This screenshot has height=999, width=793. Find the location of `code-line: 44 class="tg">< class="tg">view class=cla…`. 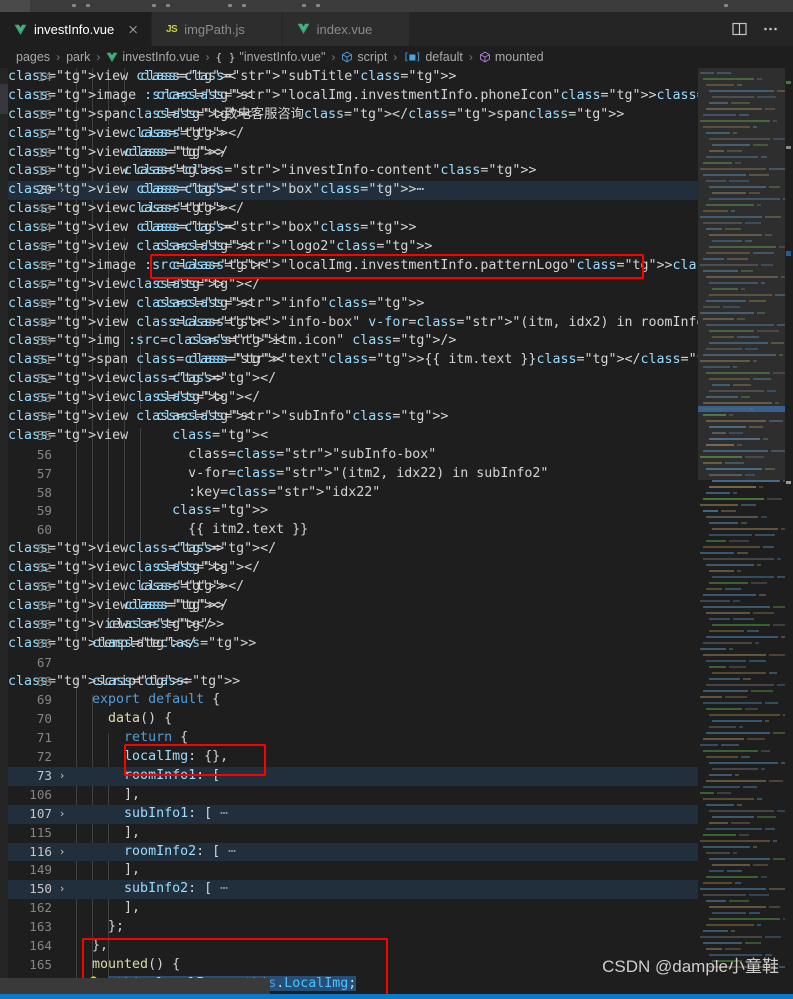

code-line: 44 class="tg">< class="tg">view class=cla… is located at coordinates (353, 228).